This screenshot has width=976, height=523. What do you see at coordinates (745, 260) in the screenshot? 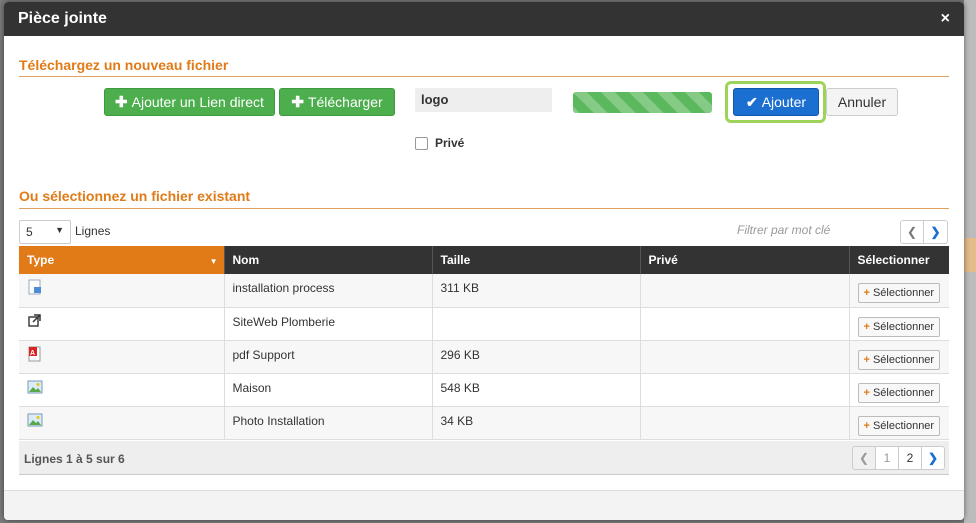
I see `column-header-private: Privé` at bounding box center [745, 260].